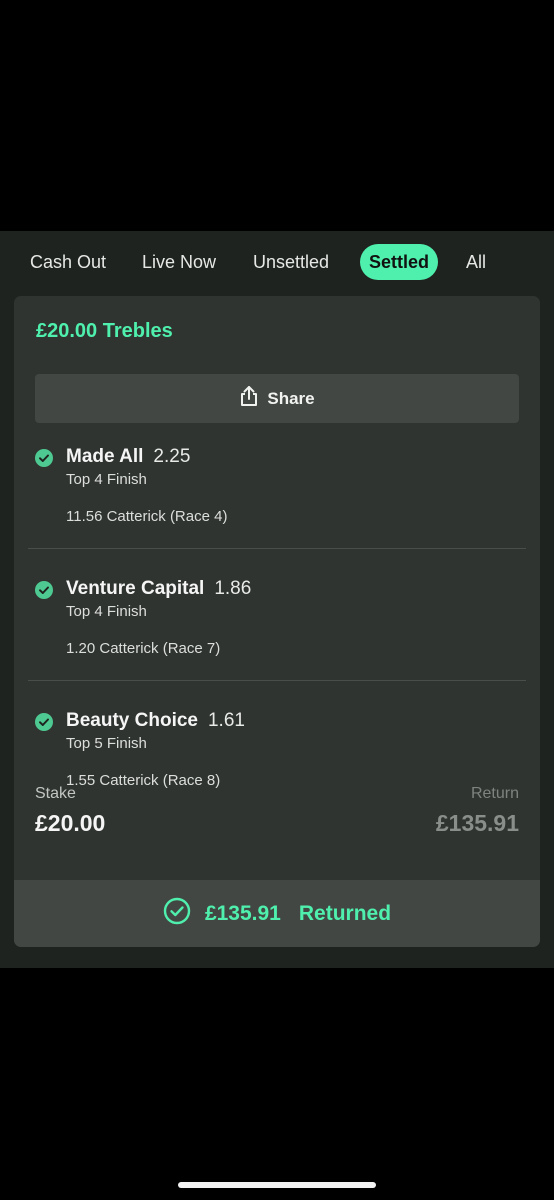 The image size is (554, 1200). I want to click on selection-name: Beauty Choice 1.61, so click(155, 721).